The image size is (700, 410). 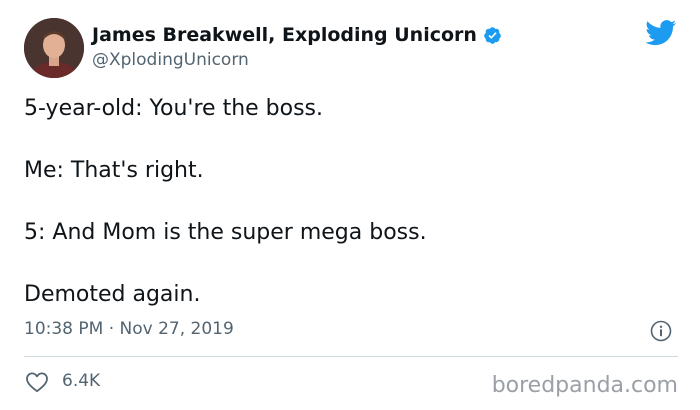 What do you see at coordinates (492, 35) in the screenshot?
I see `verified-badge-icon` at bounding box center [492, 35].